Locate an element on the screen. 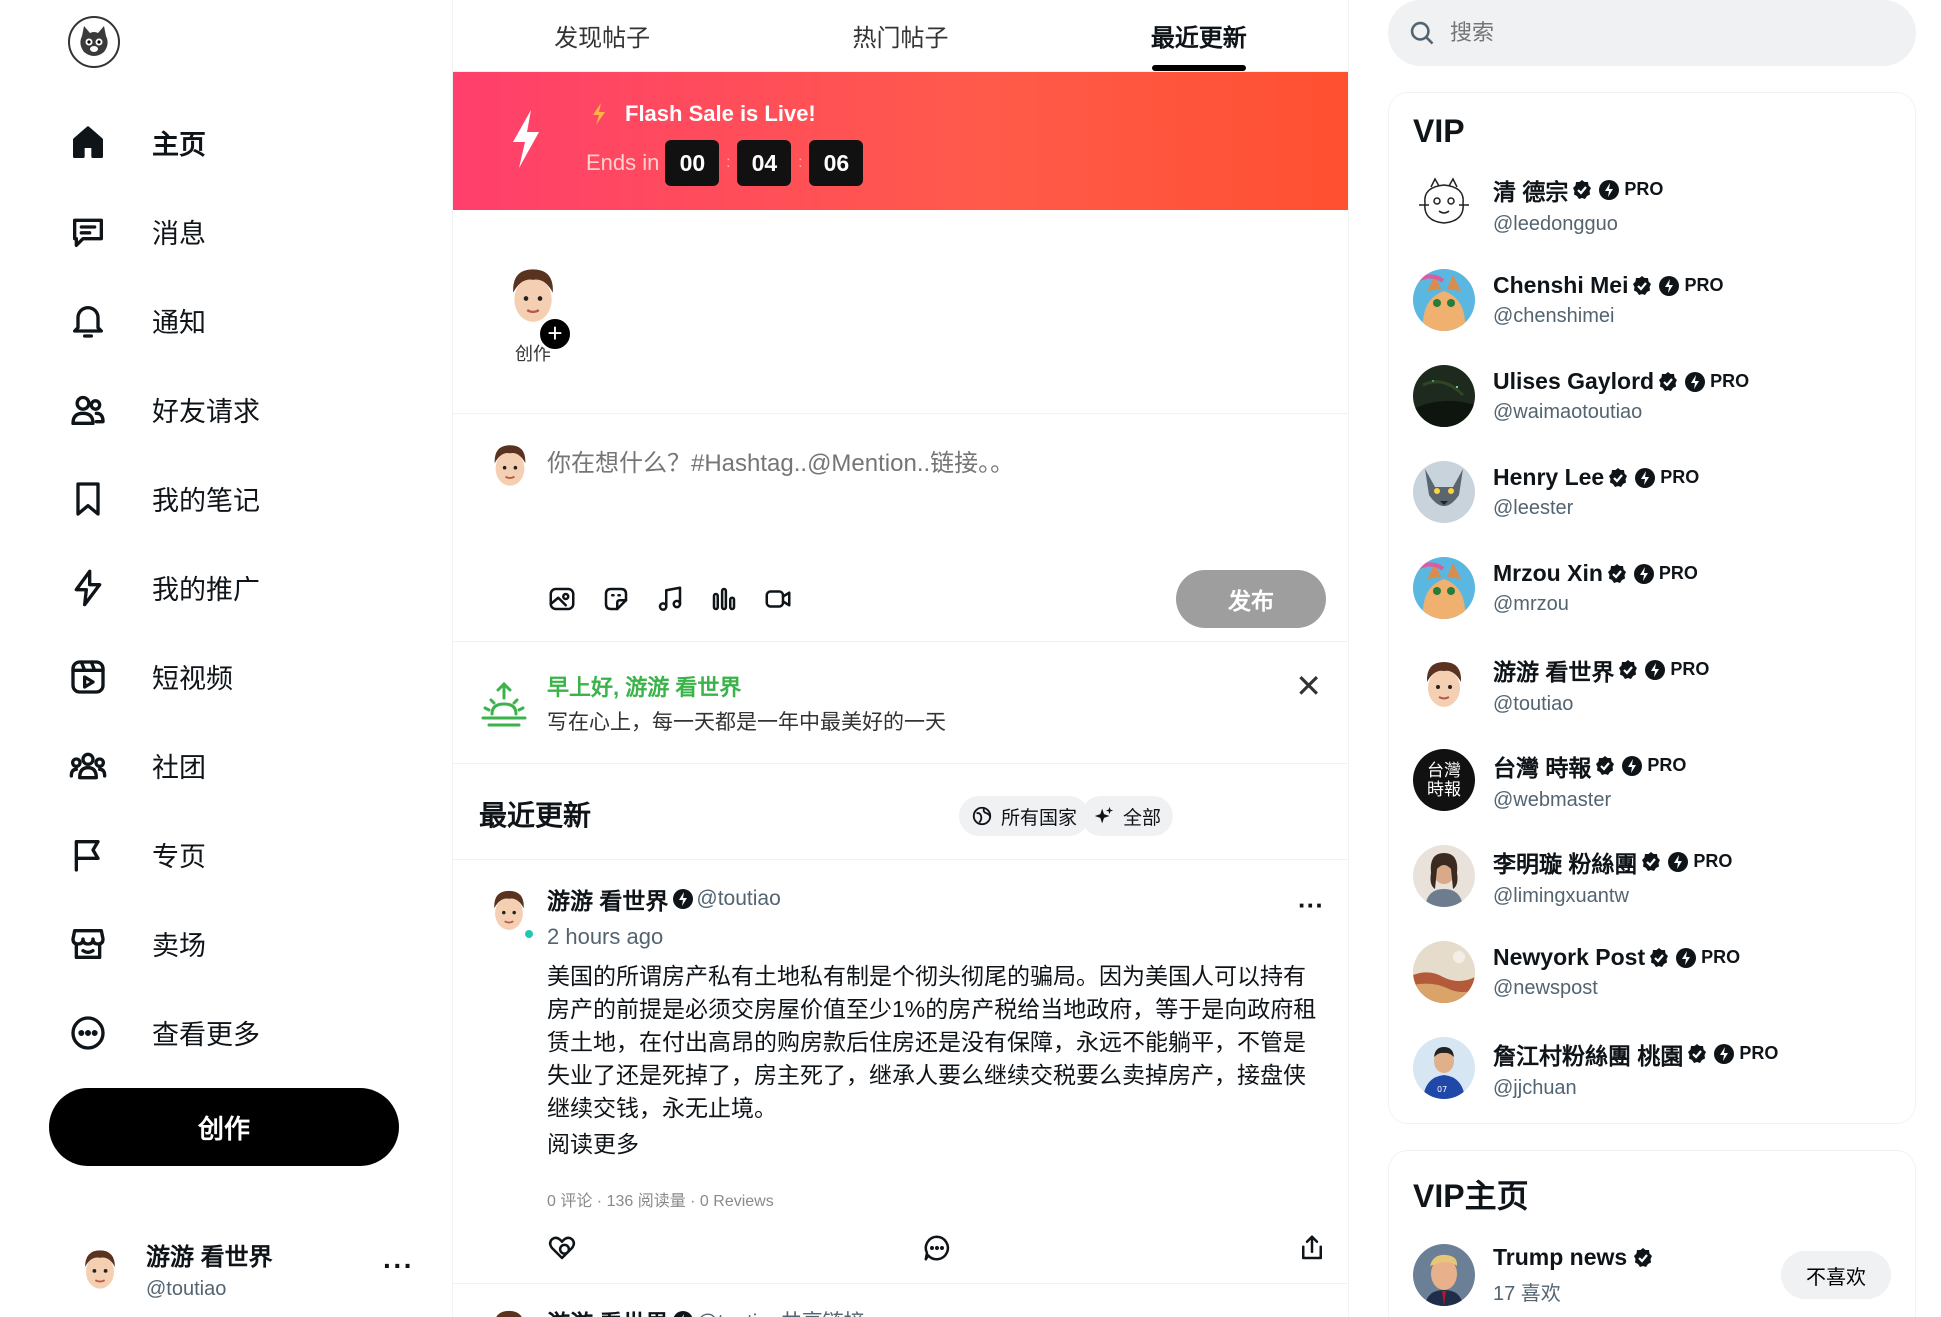  composer-toolbar is located at coordinates (682, 599).